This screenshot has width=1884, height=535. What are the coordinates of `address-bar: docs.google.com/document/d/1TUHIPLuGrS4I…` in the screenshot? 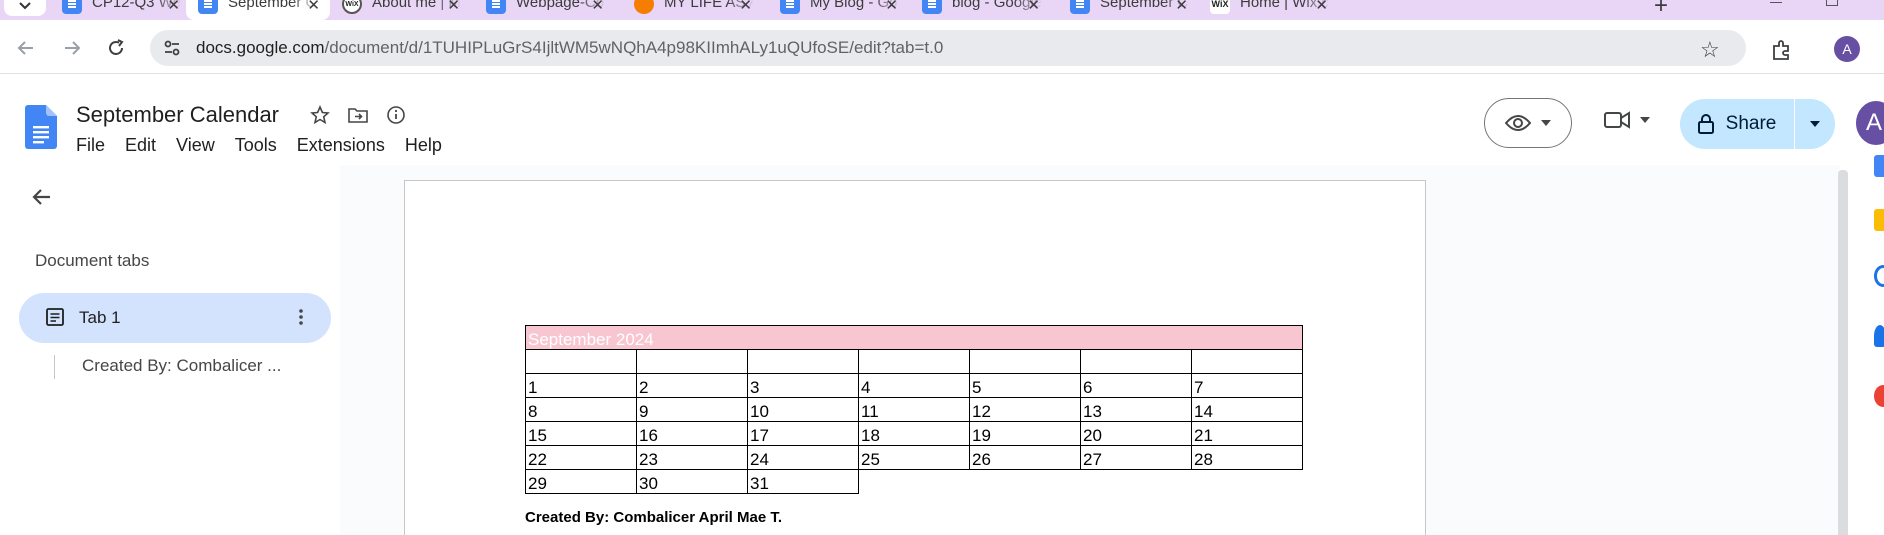 It's located at (948, 48).